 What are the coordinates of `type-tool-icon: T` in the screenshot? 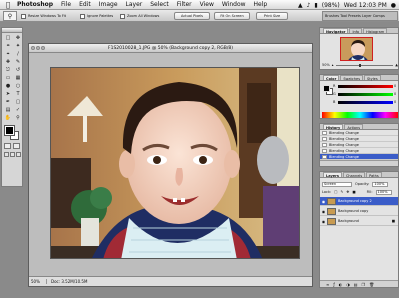 It's located at (18, 94).